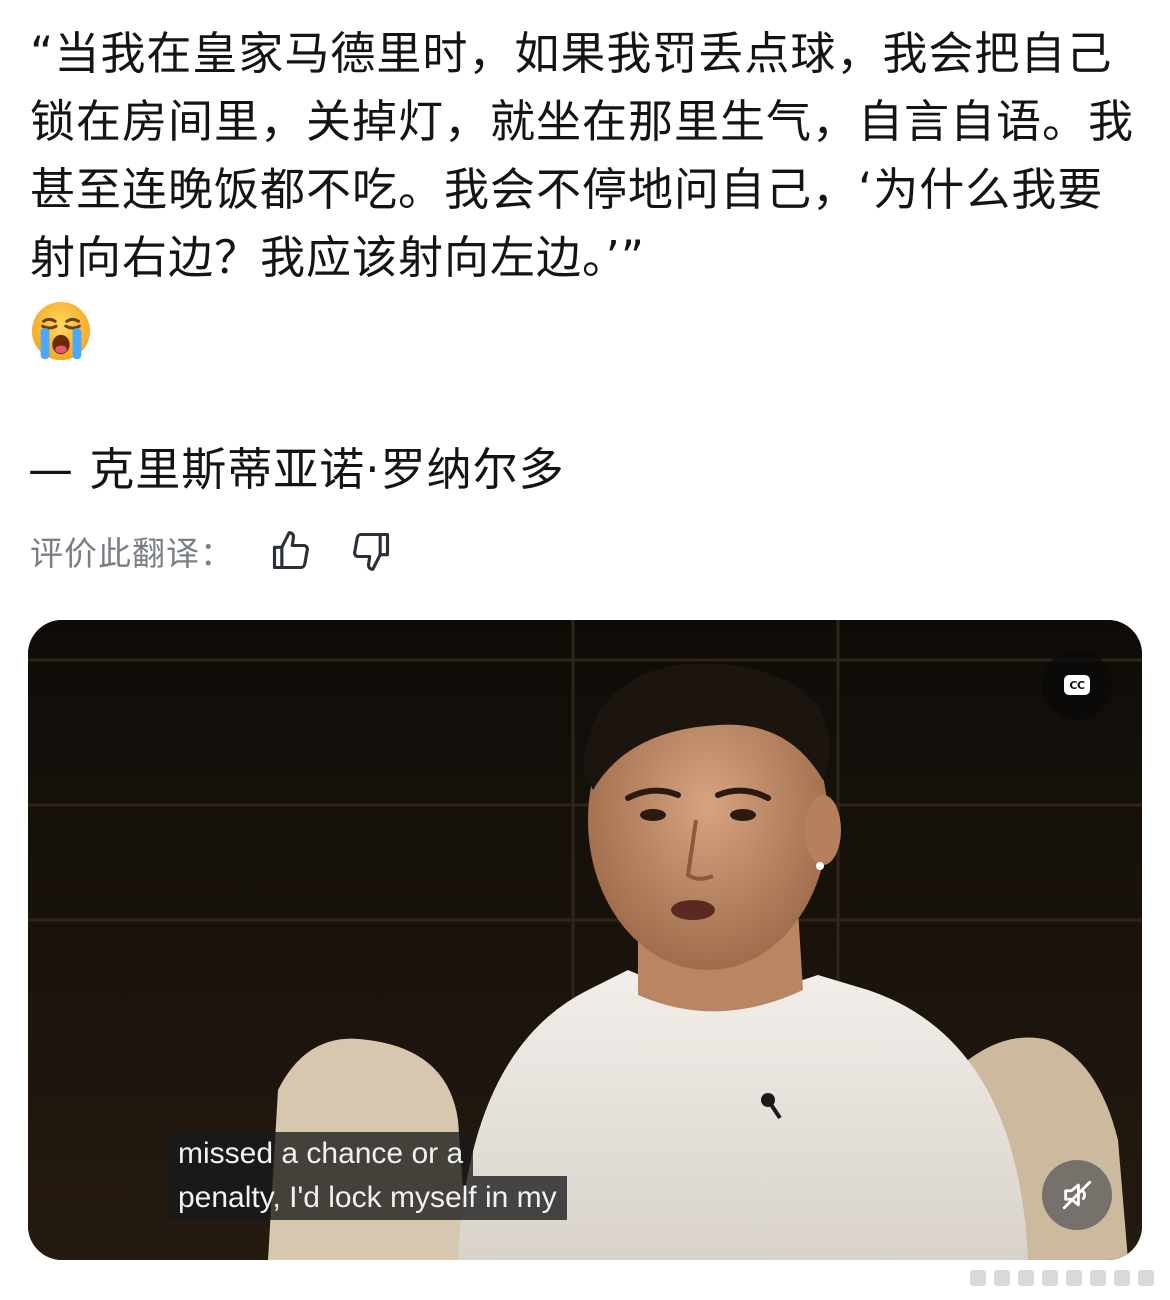 Image resolution: width=1170 pixels, height=1300 pixels. I want to click on watermark-dots, so click(1062, 1278).